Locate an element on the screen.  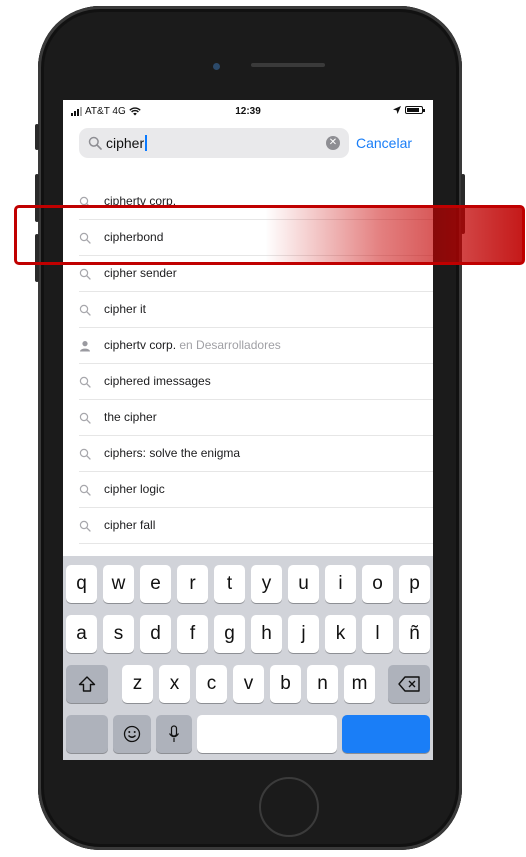
key-a: a is located at coordinates (81, 634).